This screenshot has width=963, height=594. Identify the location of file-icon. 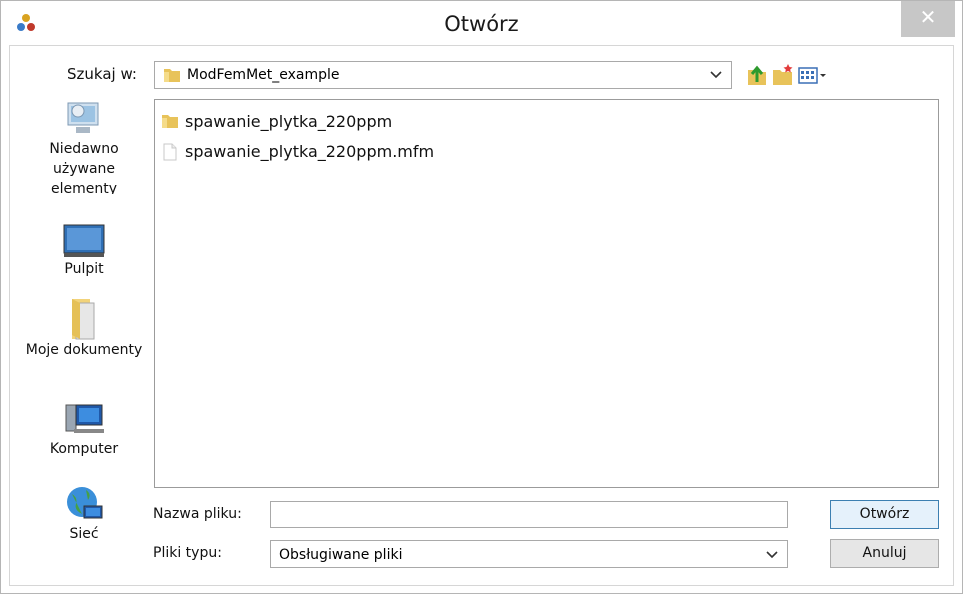
(170, 152).